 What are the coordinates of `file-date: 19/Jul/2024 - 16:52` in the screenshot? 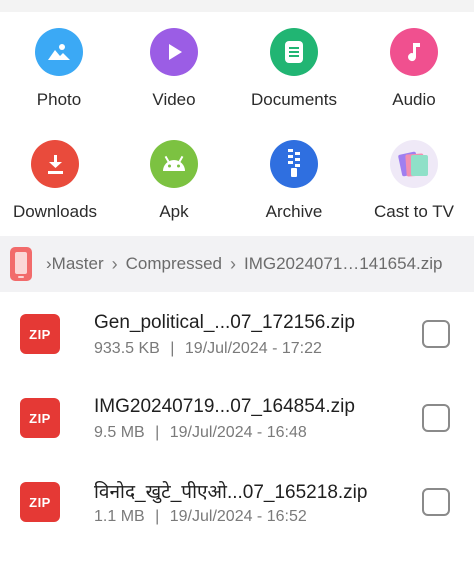 It's located at (238, 516).